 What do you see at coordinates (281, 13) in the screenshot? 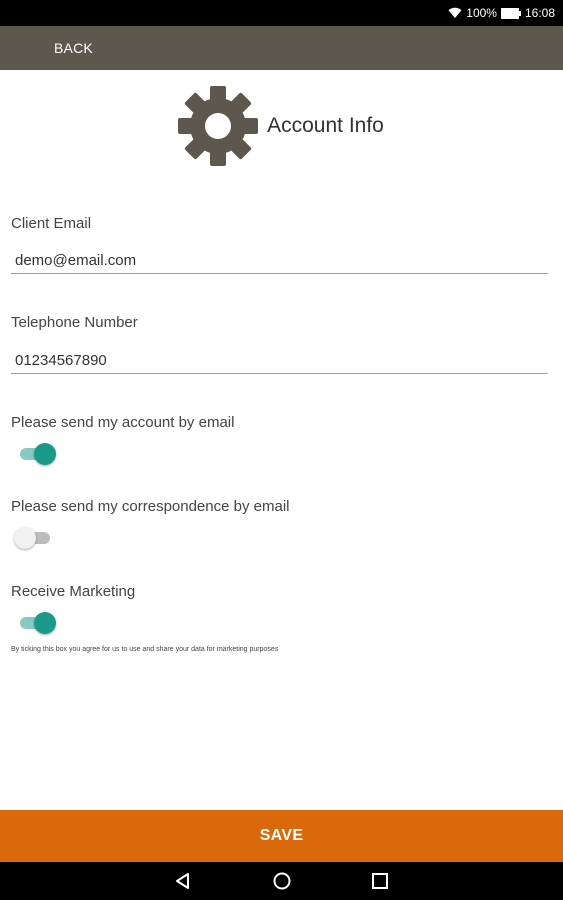
I see `status-bar: 100% 16:08` at bounding box center [281, 13].